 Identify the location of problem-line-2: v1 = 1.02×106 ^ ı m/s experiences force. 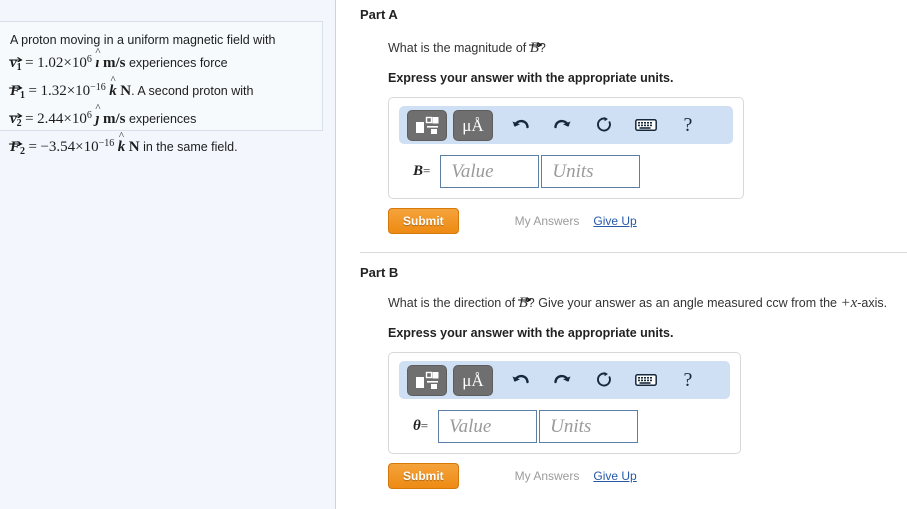
(160, 62).